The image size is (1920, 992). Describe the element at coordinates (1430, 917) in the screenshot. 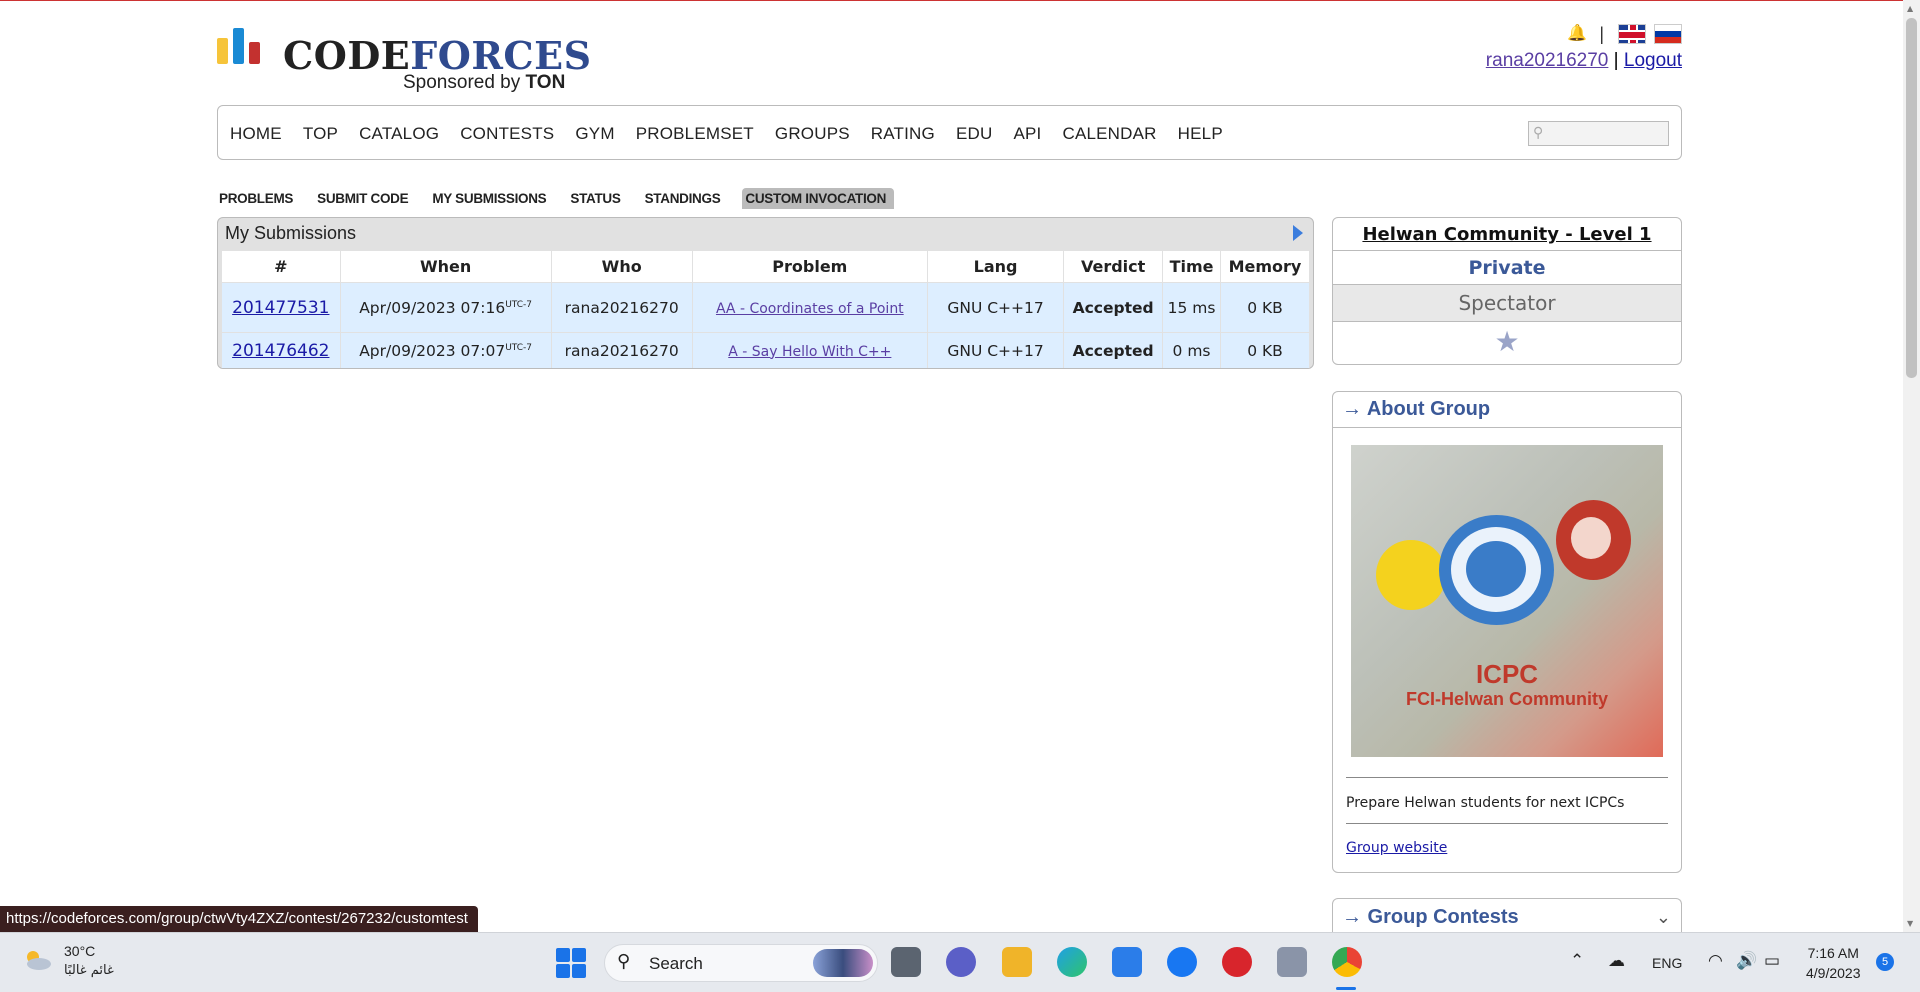

I see `group-contests-title: → Group Contests` at that location.